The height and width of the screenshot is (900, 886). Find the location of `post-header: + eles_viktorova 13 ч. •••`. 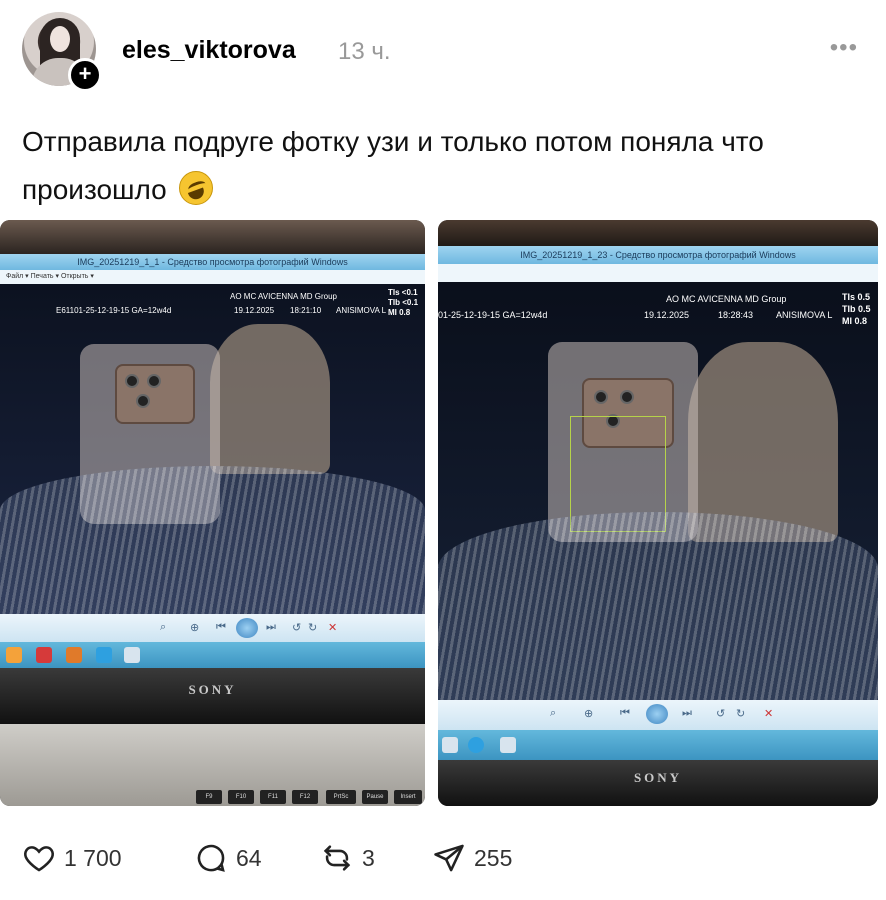

post-header: + eles_viktorova 13 ч. ••• is located at coordinates (443, 52).